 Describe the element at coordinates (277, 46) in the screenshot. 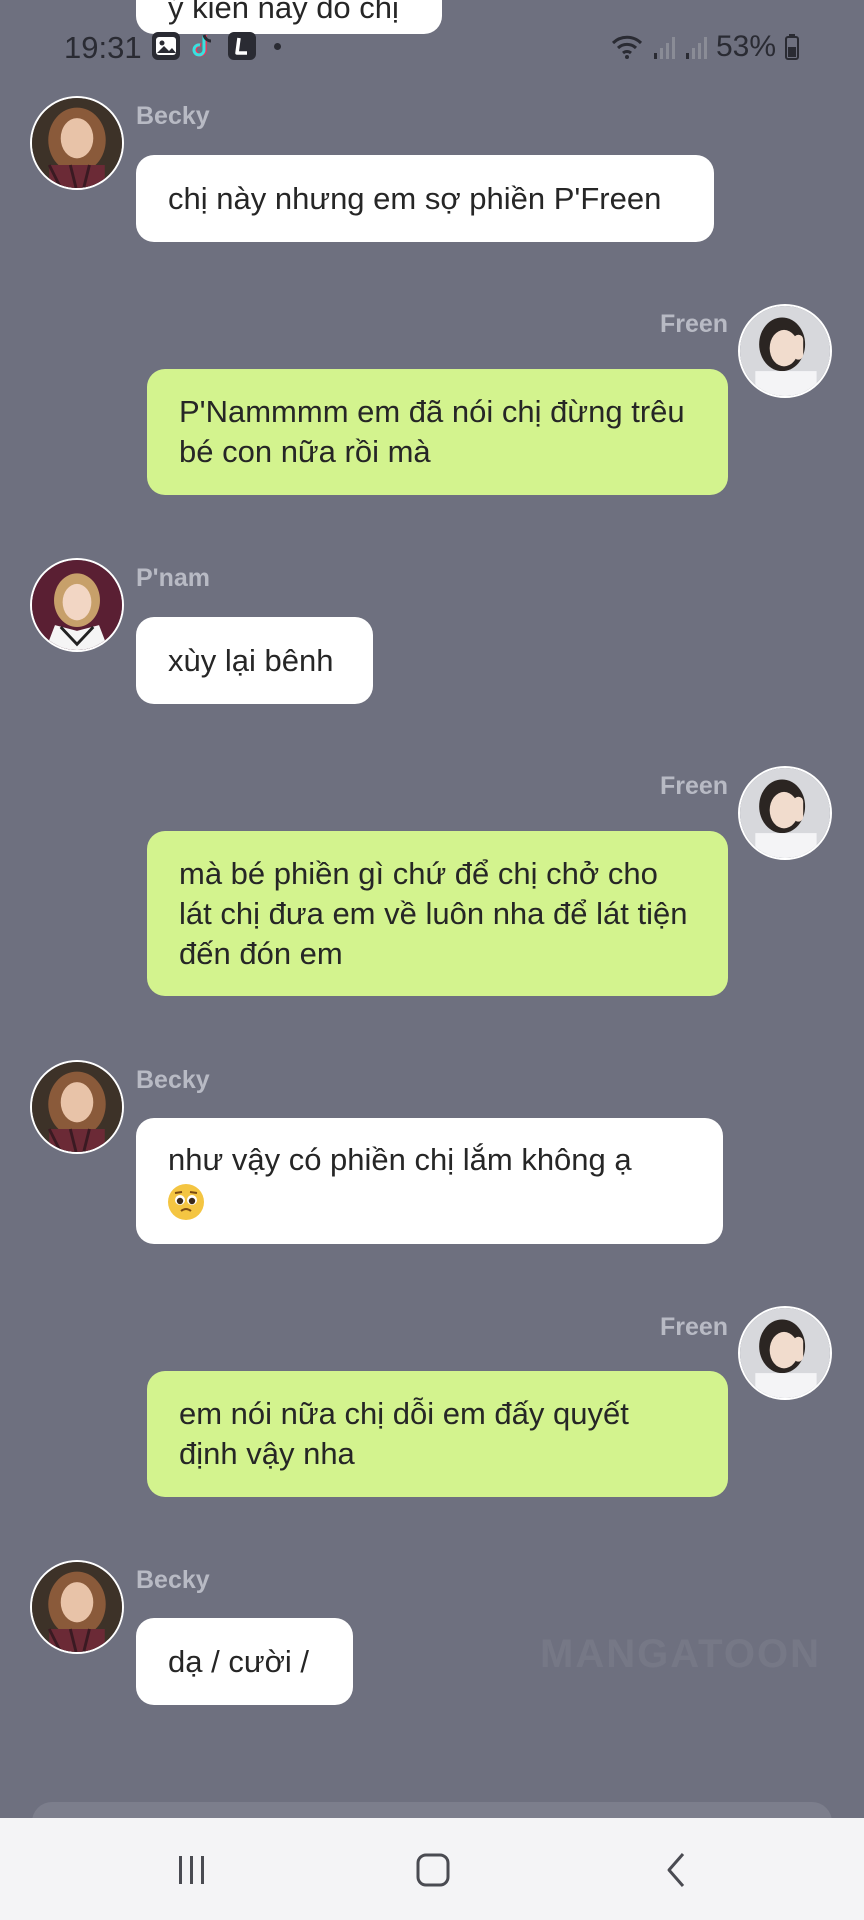

I see `more-notifications-dot` at that location.